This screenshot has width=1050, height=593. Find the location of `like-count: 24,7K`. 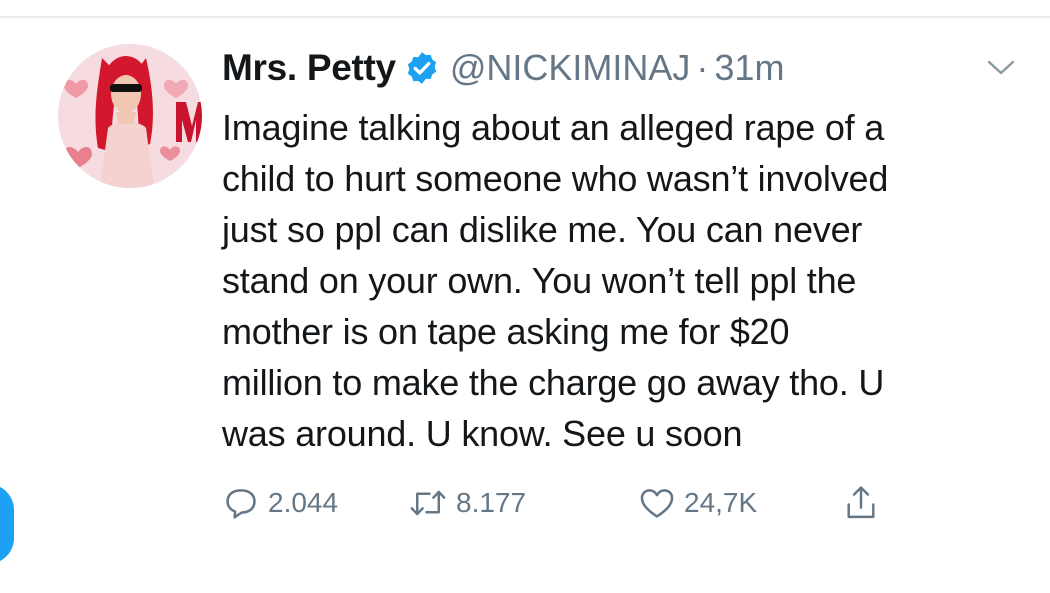

like-count: 24,7K is located at coordinates (721, 502).